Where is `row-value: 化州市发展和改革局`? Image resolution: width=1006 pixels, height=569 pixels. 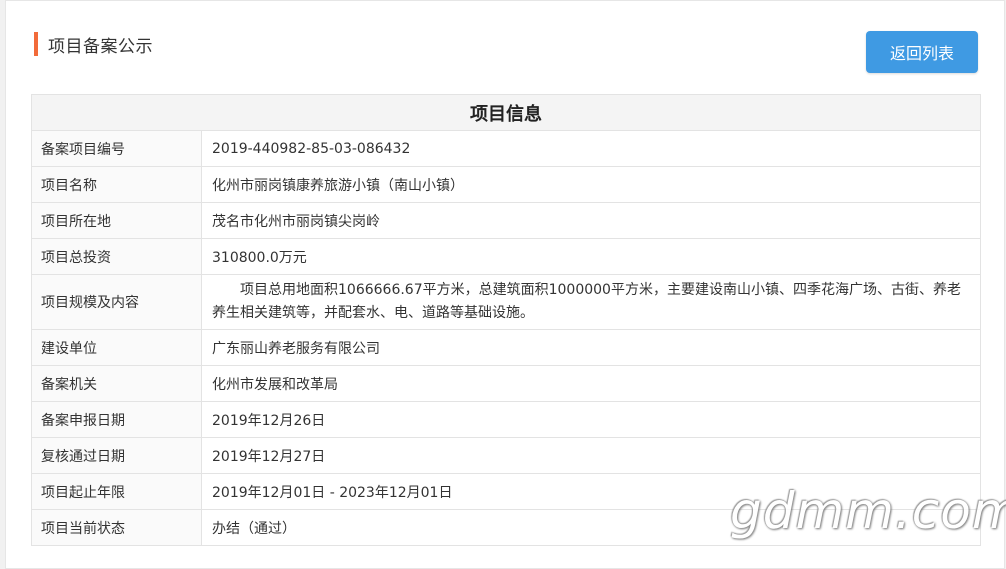 row-value: 化州市发展和改革局 is located at coordinates (591, 383).